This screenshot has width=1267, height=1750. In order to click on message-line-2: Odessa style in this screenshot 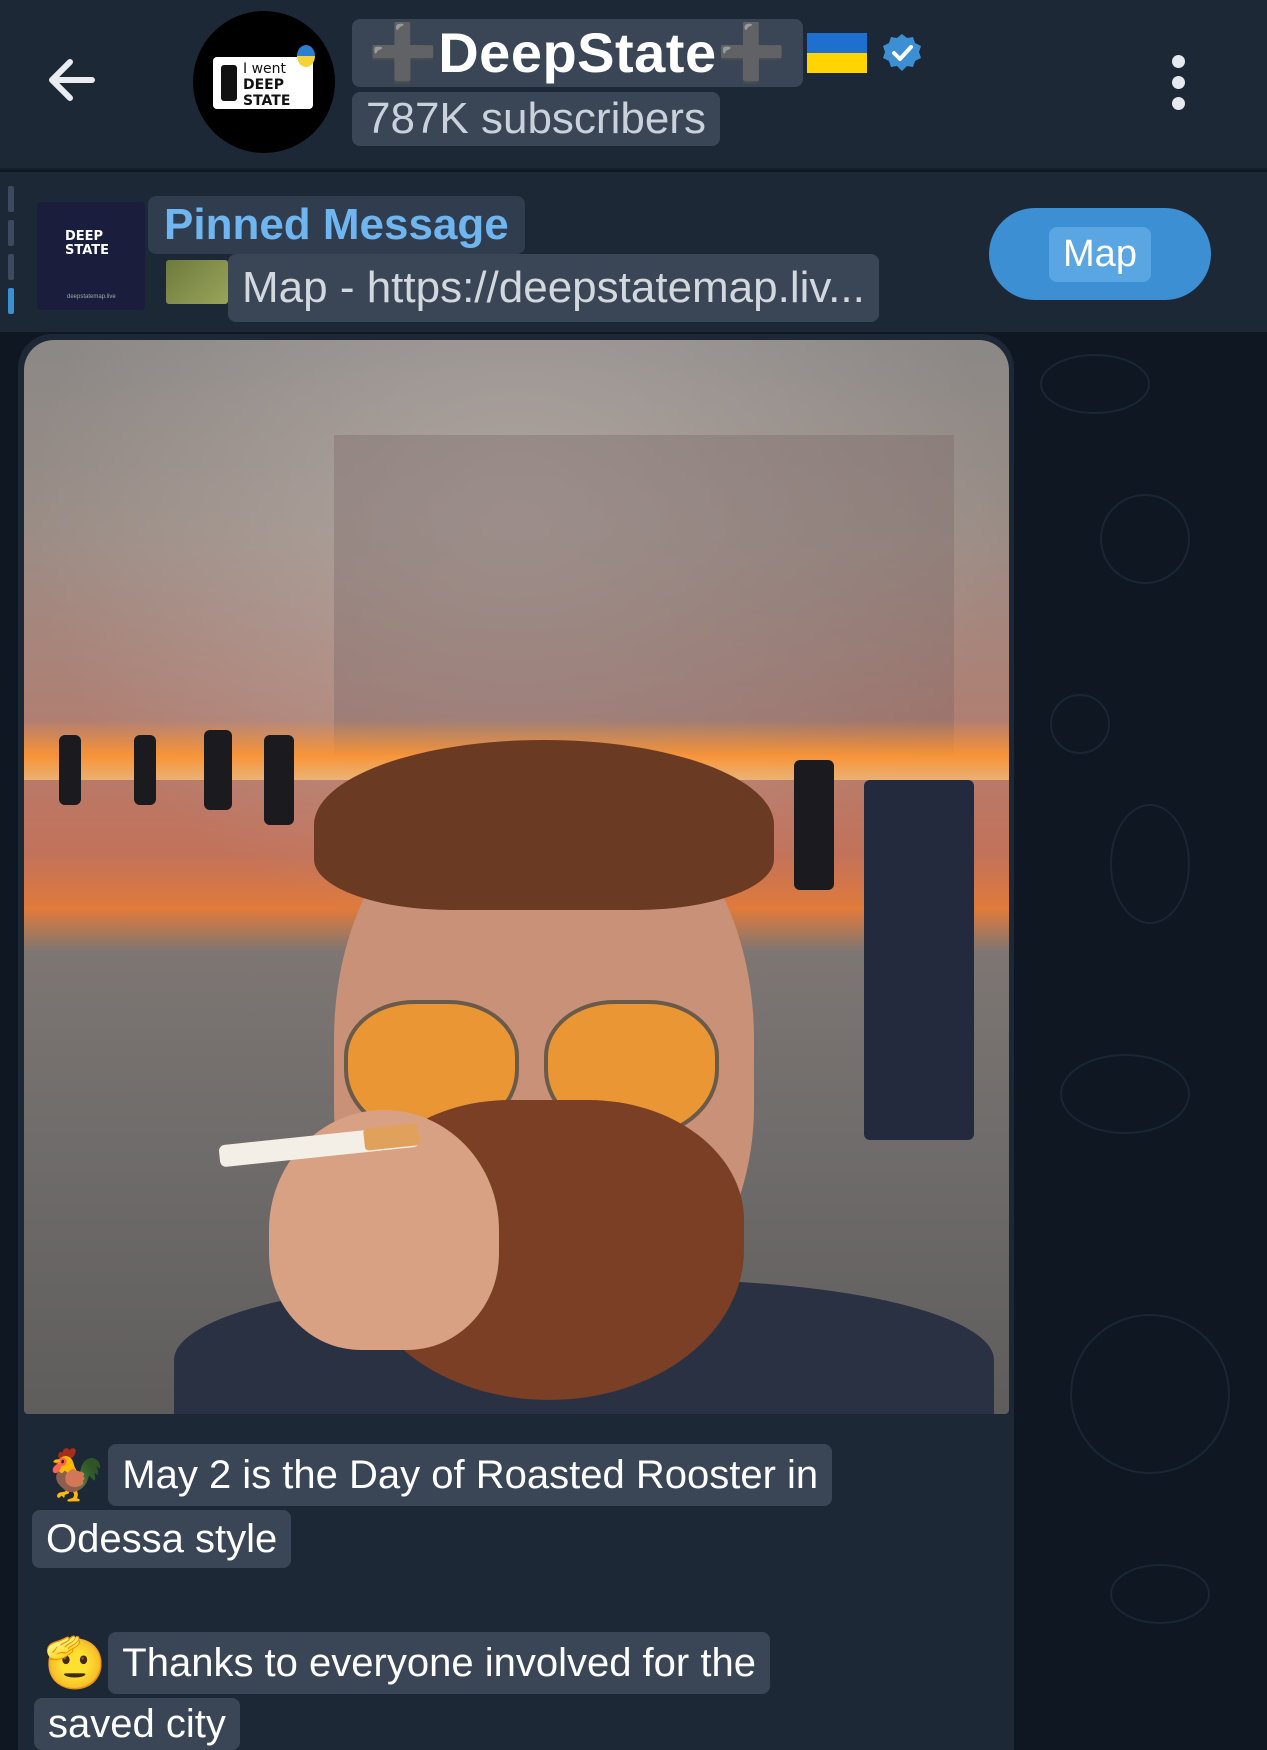, I will do `click(162, 1539)`.